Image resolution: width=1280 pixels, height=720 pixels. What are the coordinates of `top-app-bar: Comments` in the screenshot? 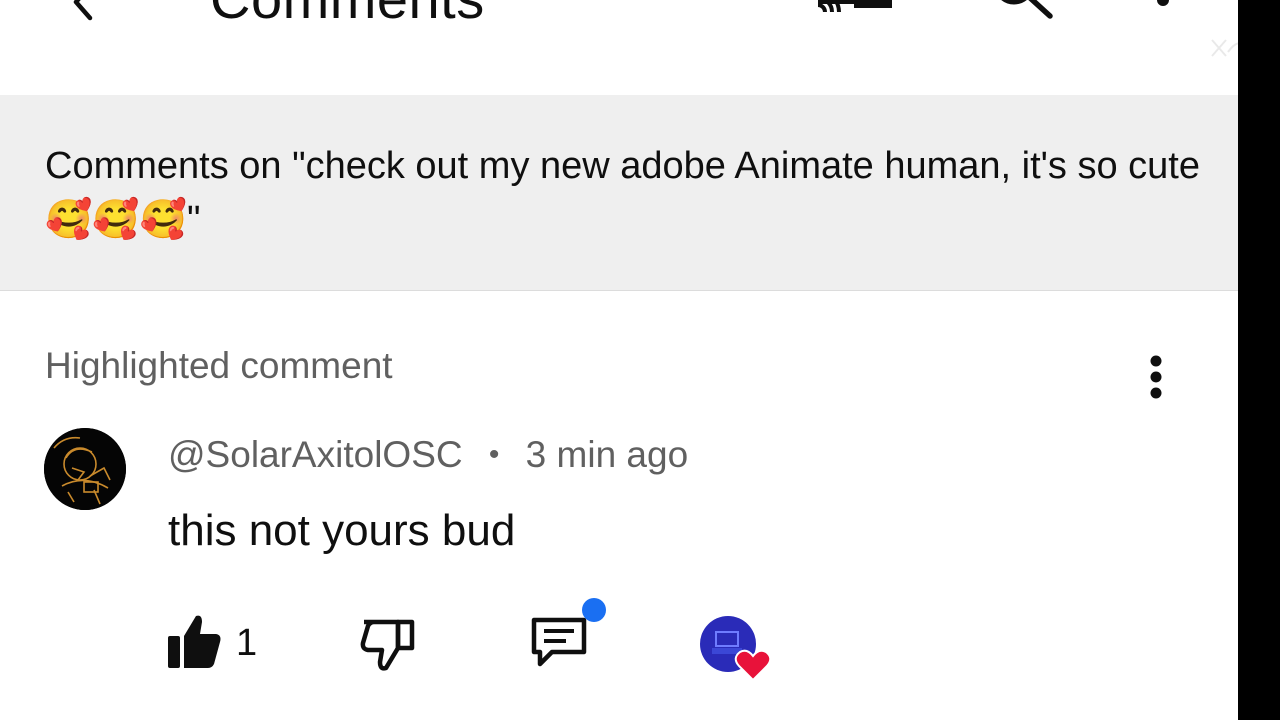 It's located at (619, 47).